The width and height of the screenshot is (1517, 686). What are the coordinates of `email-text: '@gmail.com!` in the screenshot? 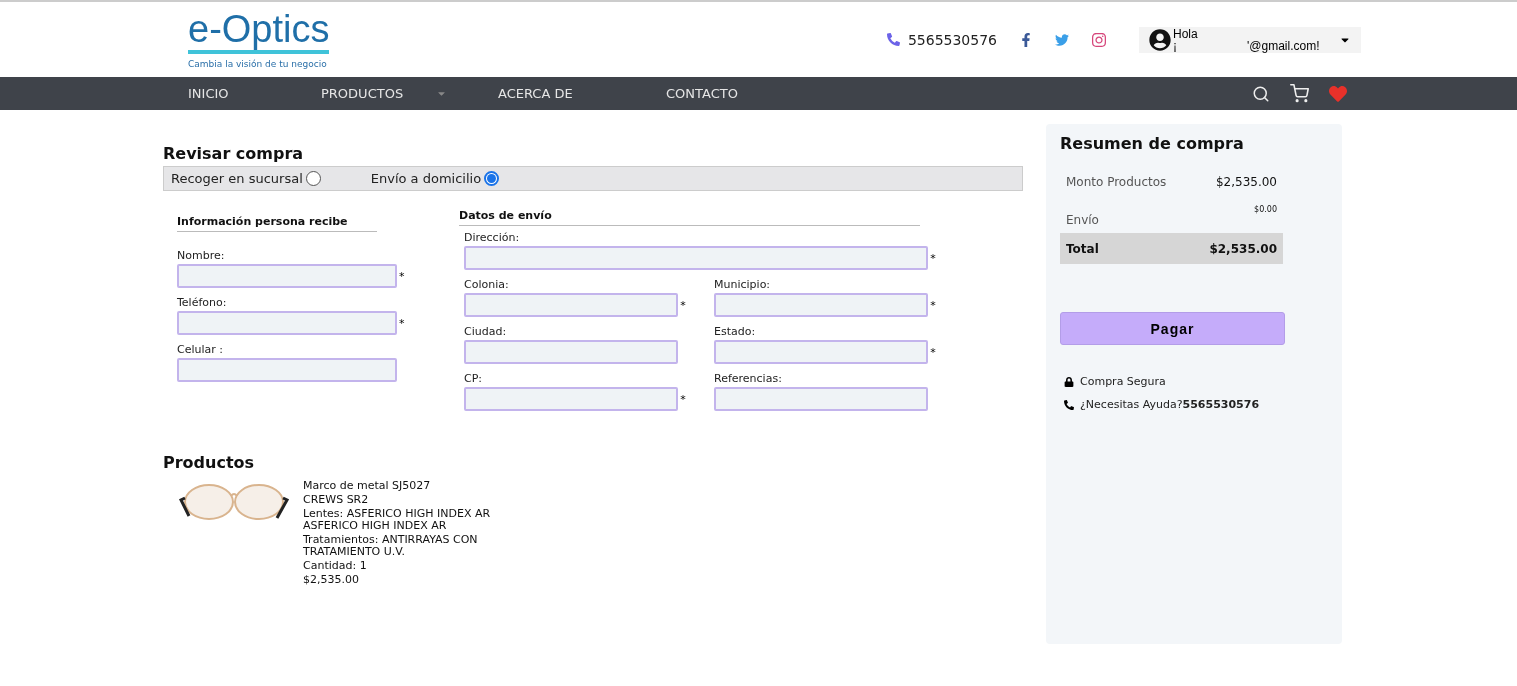 It's located at (1283, 45).